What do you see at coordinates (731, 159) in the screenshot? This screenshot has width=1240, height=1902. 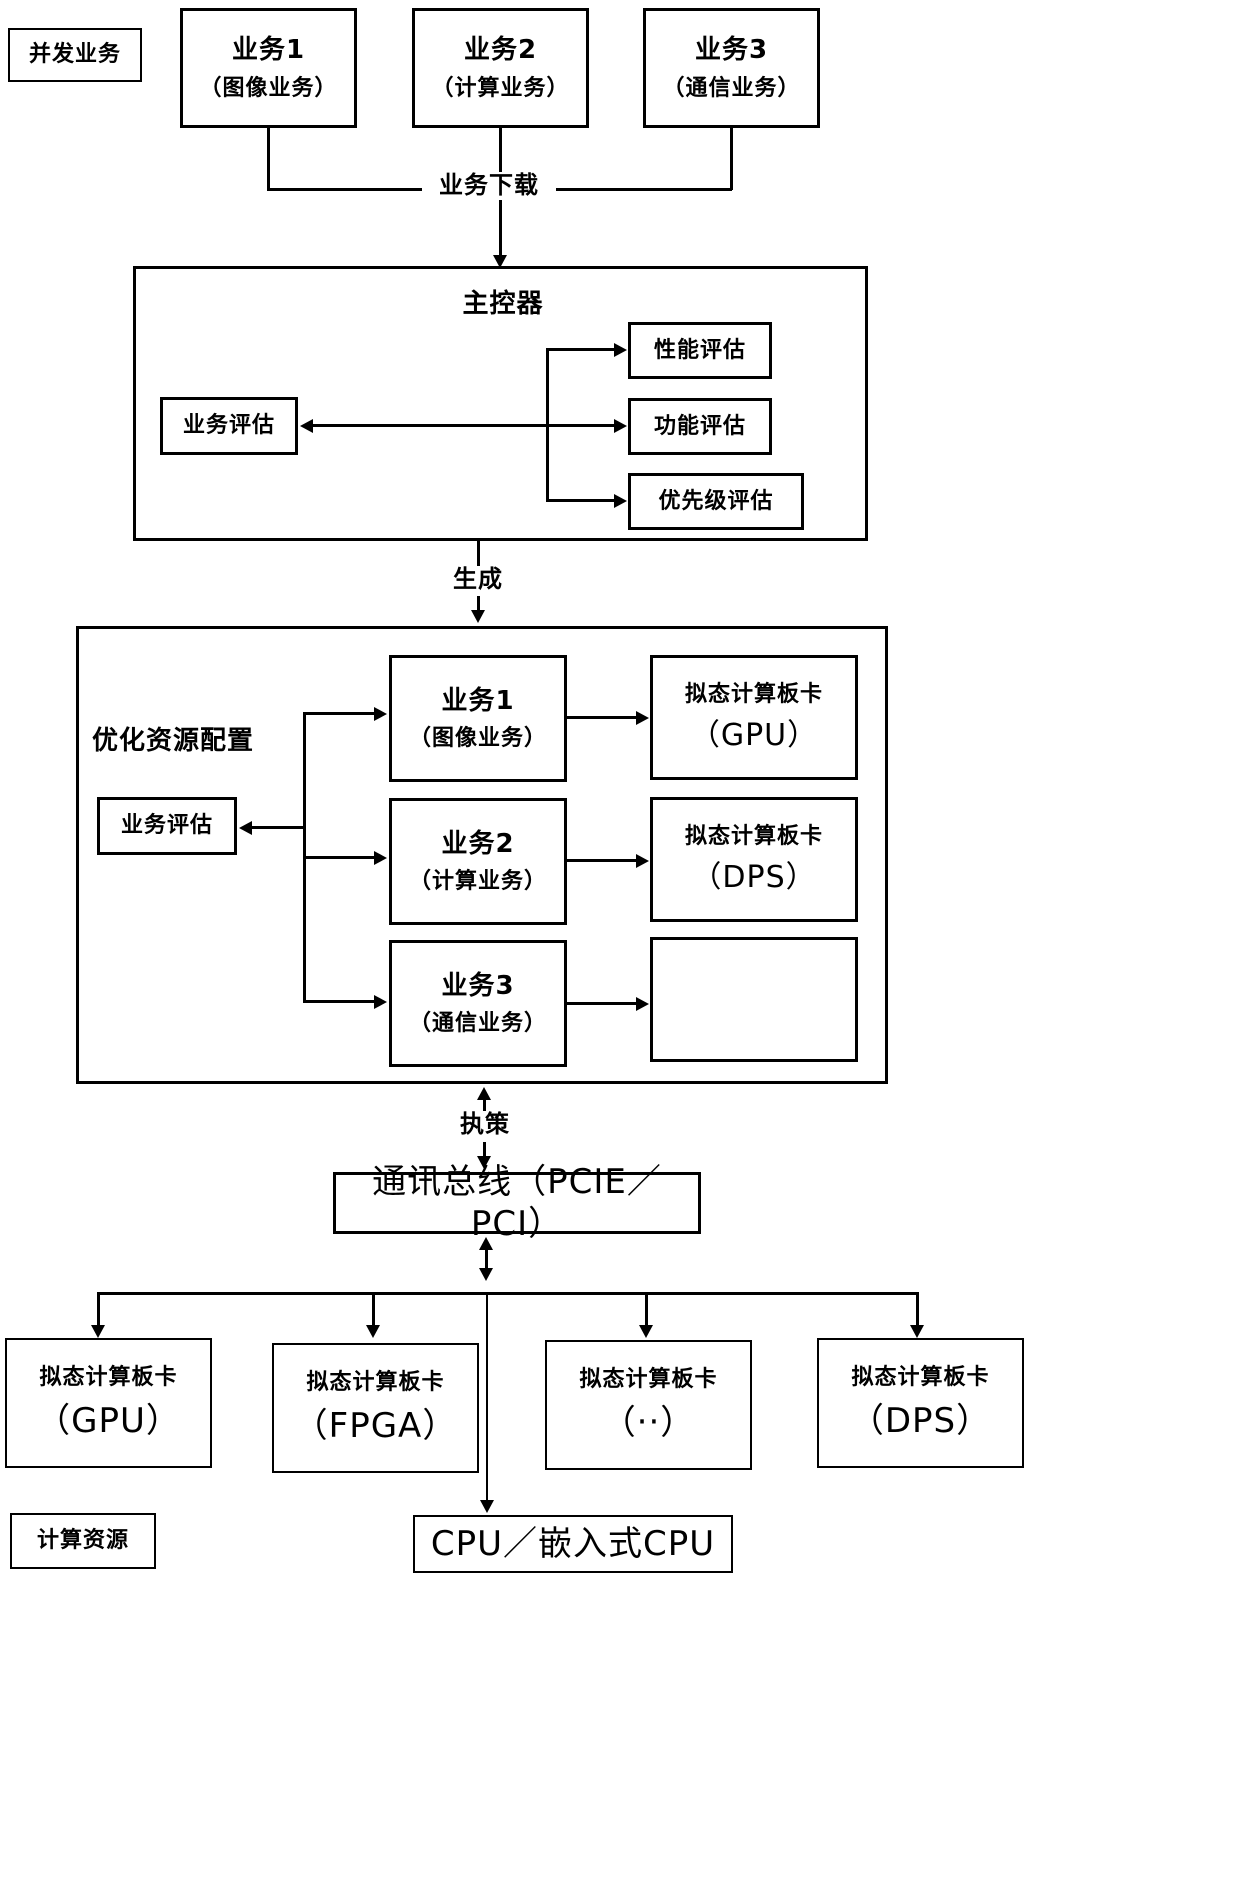 I see `service-3-stem` at bounding box center [731, 159].